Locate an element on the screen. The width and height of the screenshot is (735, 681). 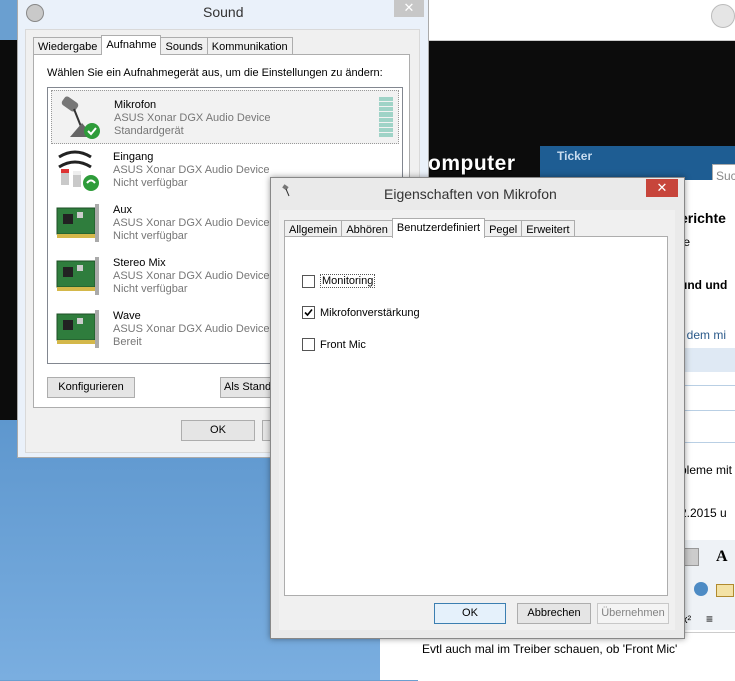
browser-toolbar is located at coordinates (580, 20).